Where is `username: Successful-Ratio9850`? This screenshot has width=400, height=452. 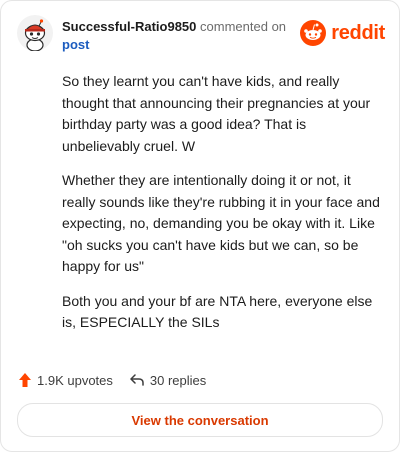
username: Successful-Ratio9850 is located at coordinates (129, 26).